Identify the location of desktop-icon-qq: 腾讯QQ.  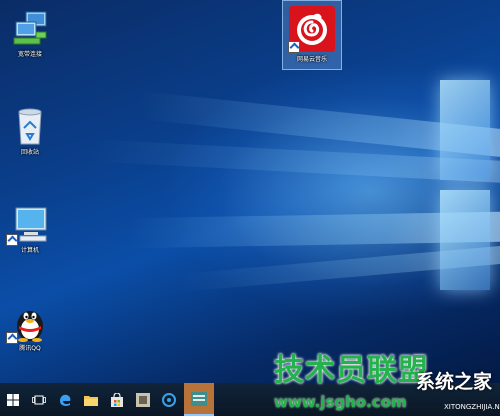
(30, 327).